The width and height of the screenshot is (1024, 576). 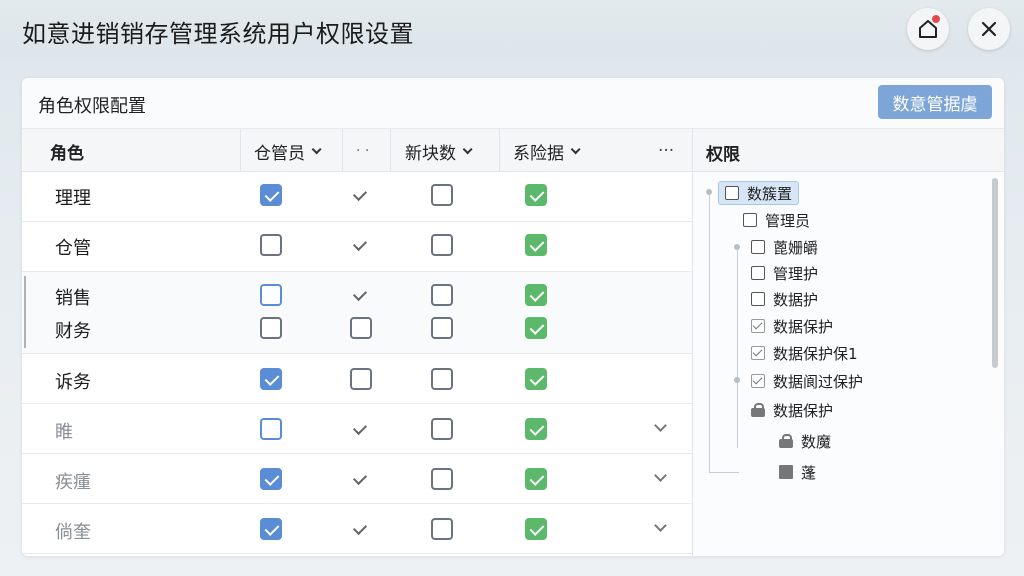 What do you see at coordinates (25, 312) in the screenshot?
I see `row-group-indicator` at bounding box center [25, 312].